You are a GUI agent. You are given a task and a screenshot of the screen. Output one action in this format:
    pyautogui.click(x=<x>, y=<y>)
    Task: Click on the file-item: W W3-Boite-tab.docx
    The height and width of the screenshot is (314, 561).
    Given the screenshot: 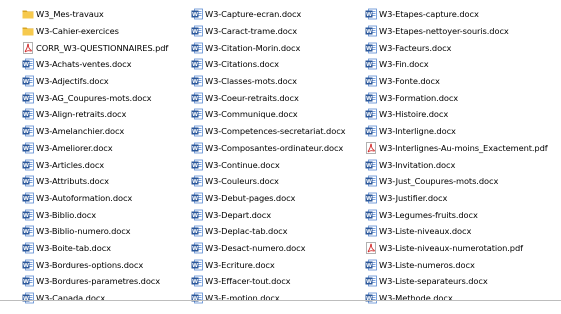 What is the action you would take?
    pyautogui.click(x=107, y=248)
    